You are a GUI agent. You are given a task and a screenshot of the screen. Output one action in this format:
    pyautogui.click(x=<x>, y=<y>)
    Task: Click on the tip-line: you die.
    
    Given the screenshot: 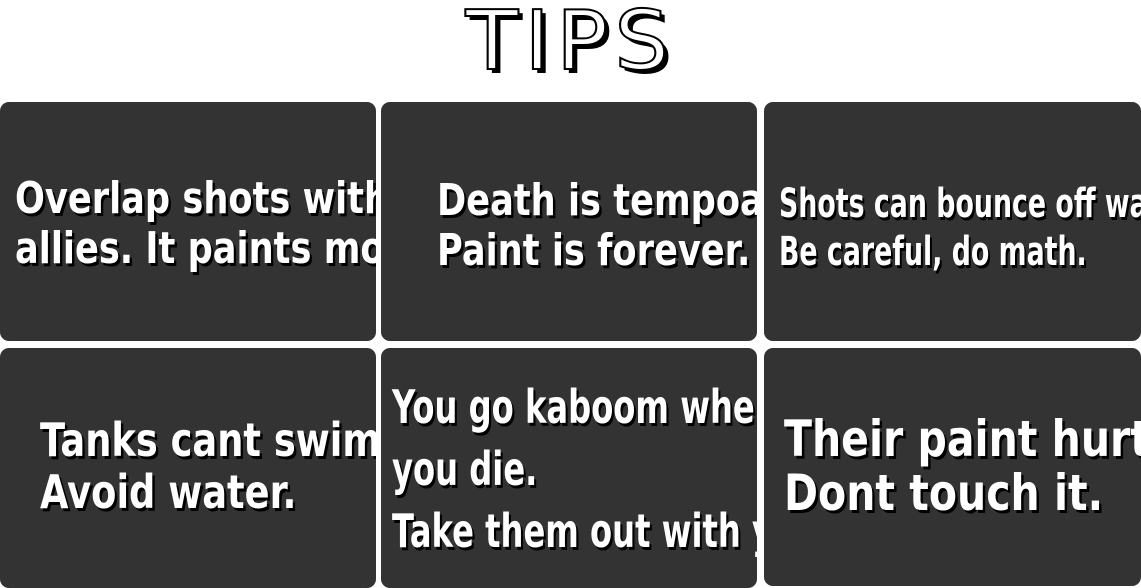 What is the action you would take?
    pyautogui.click(x=465, y=469)
    